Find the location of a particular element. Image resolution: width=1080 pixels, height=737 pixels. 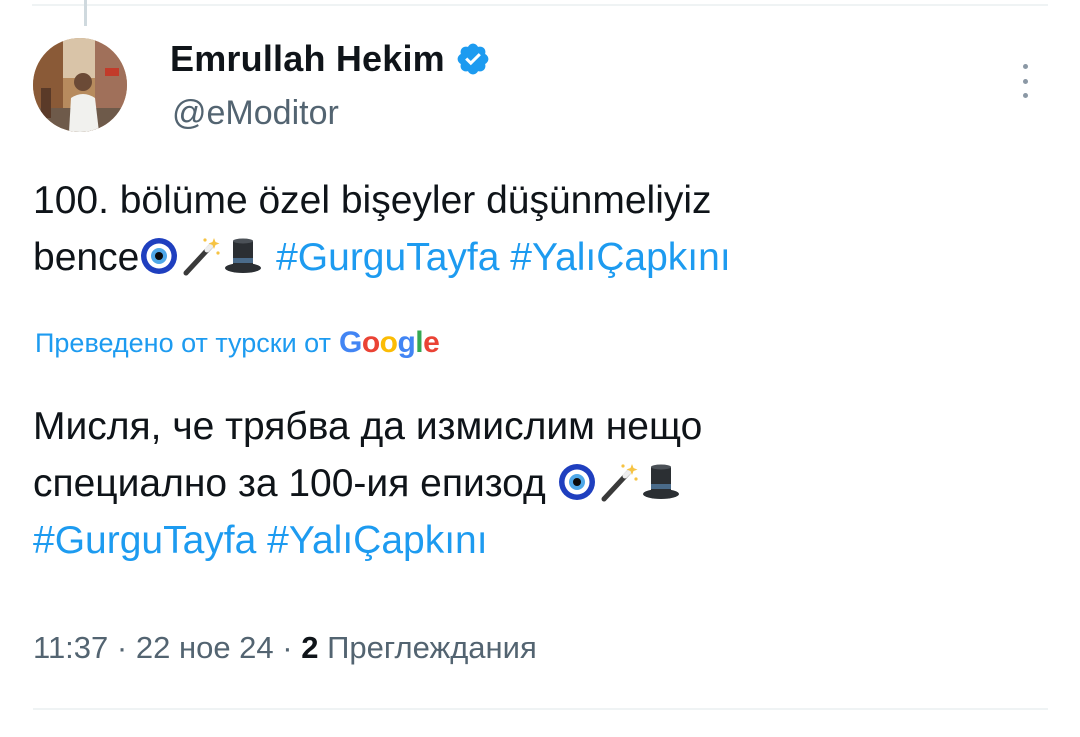

translation-attribution: Преведено от турски от Google is located at coordinates (237, 343).